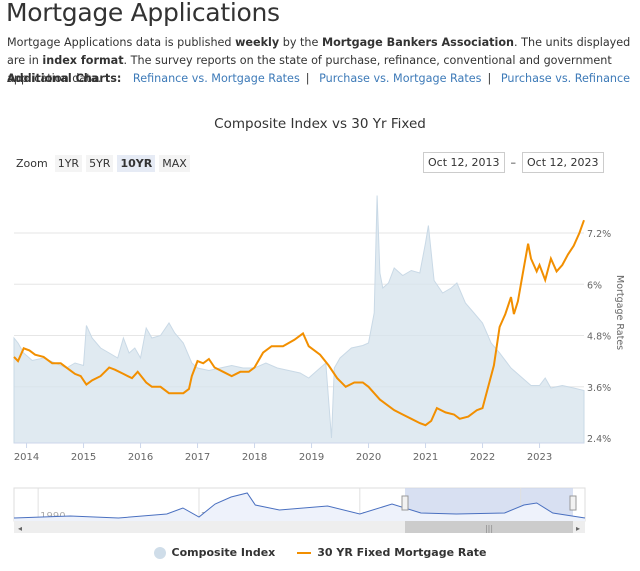  I want to click on legend-composite-index: Composite Index, so click(214, 552).